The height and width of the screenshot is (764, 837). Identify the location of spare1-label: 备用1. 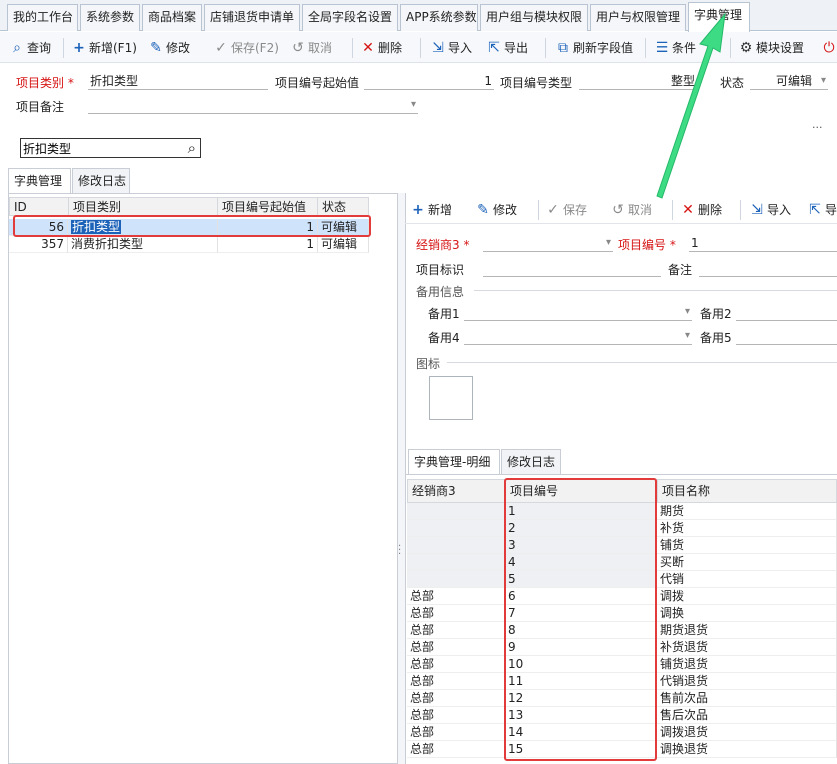
(444, 314).